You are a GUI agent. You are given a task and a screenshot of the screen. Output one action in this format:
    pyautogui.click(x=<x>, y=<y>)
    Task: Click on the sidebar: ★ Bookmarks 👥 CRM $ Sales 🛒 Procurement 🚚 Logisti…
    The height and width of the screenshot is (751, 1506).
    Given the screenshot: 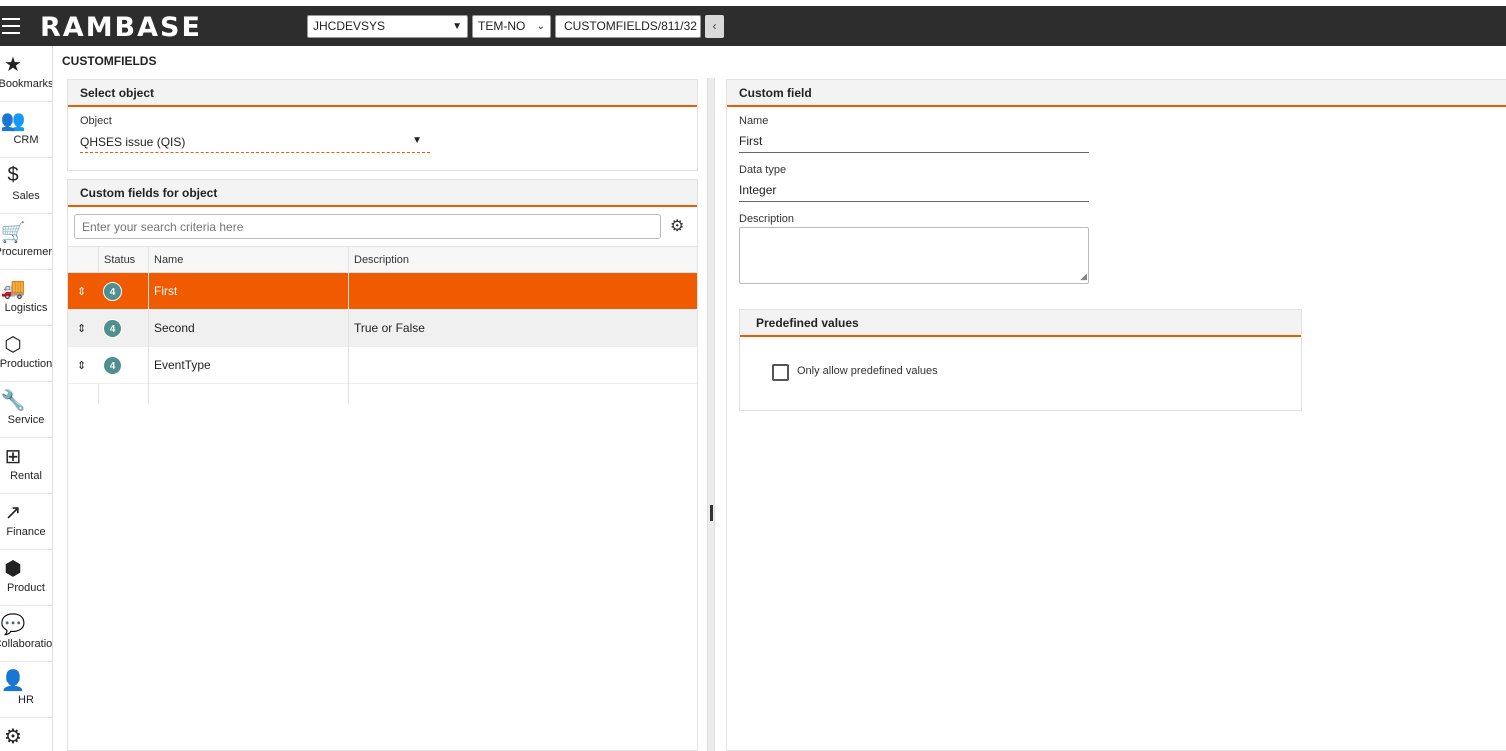 What is the action you would take?
    pyautogui.click(x=26, y=398)
    